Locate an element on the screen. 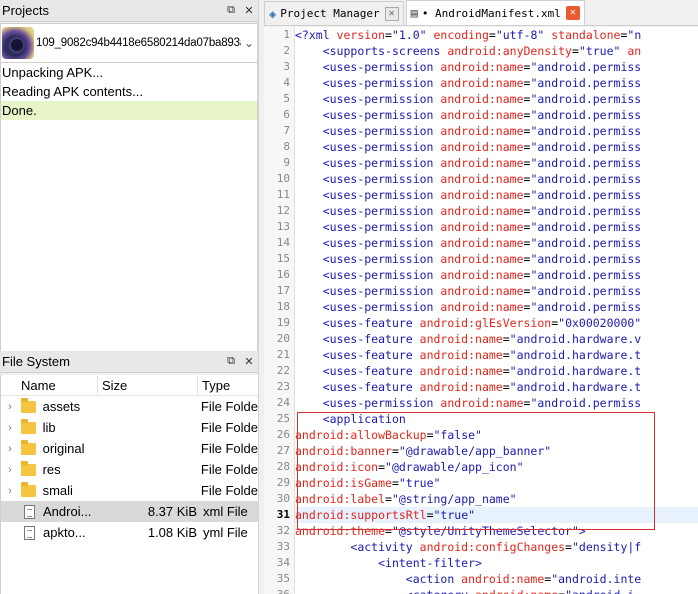 This screenshot has height=594, width=698. line-number: 3 is located at coordinates (286, 66).